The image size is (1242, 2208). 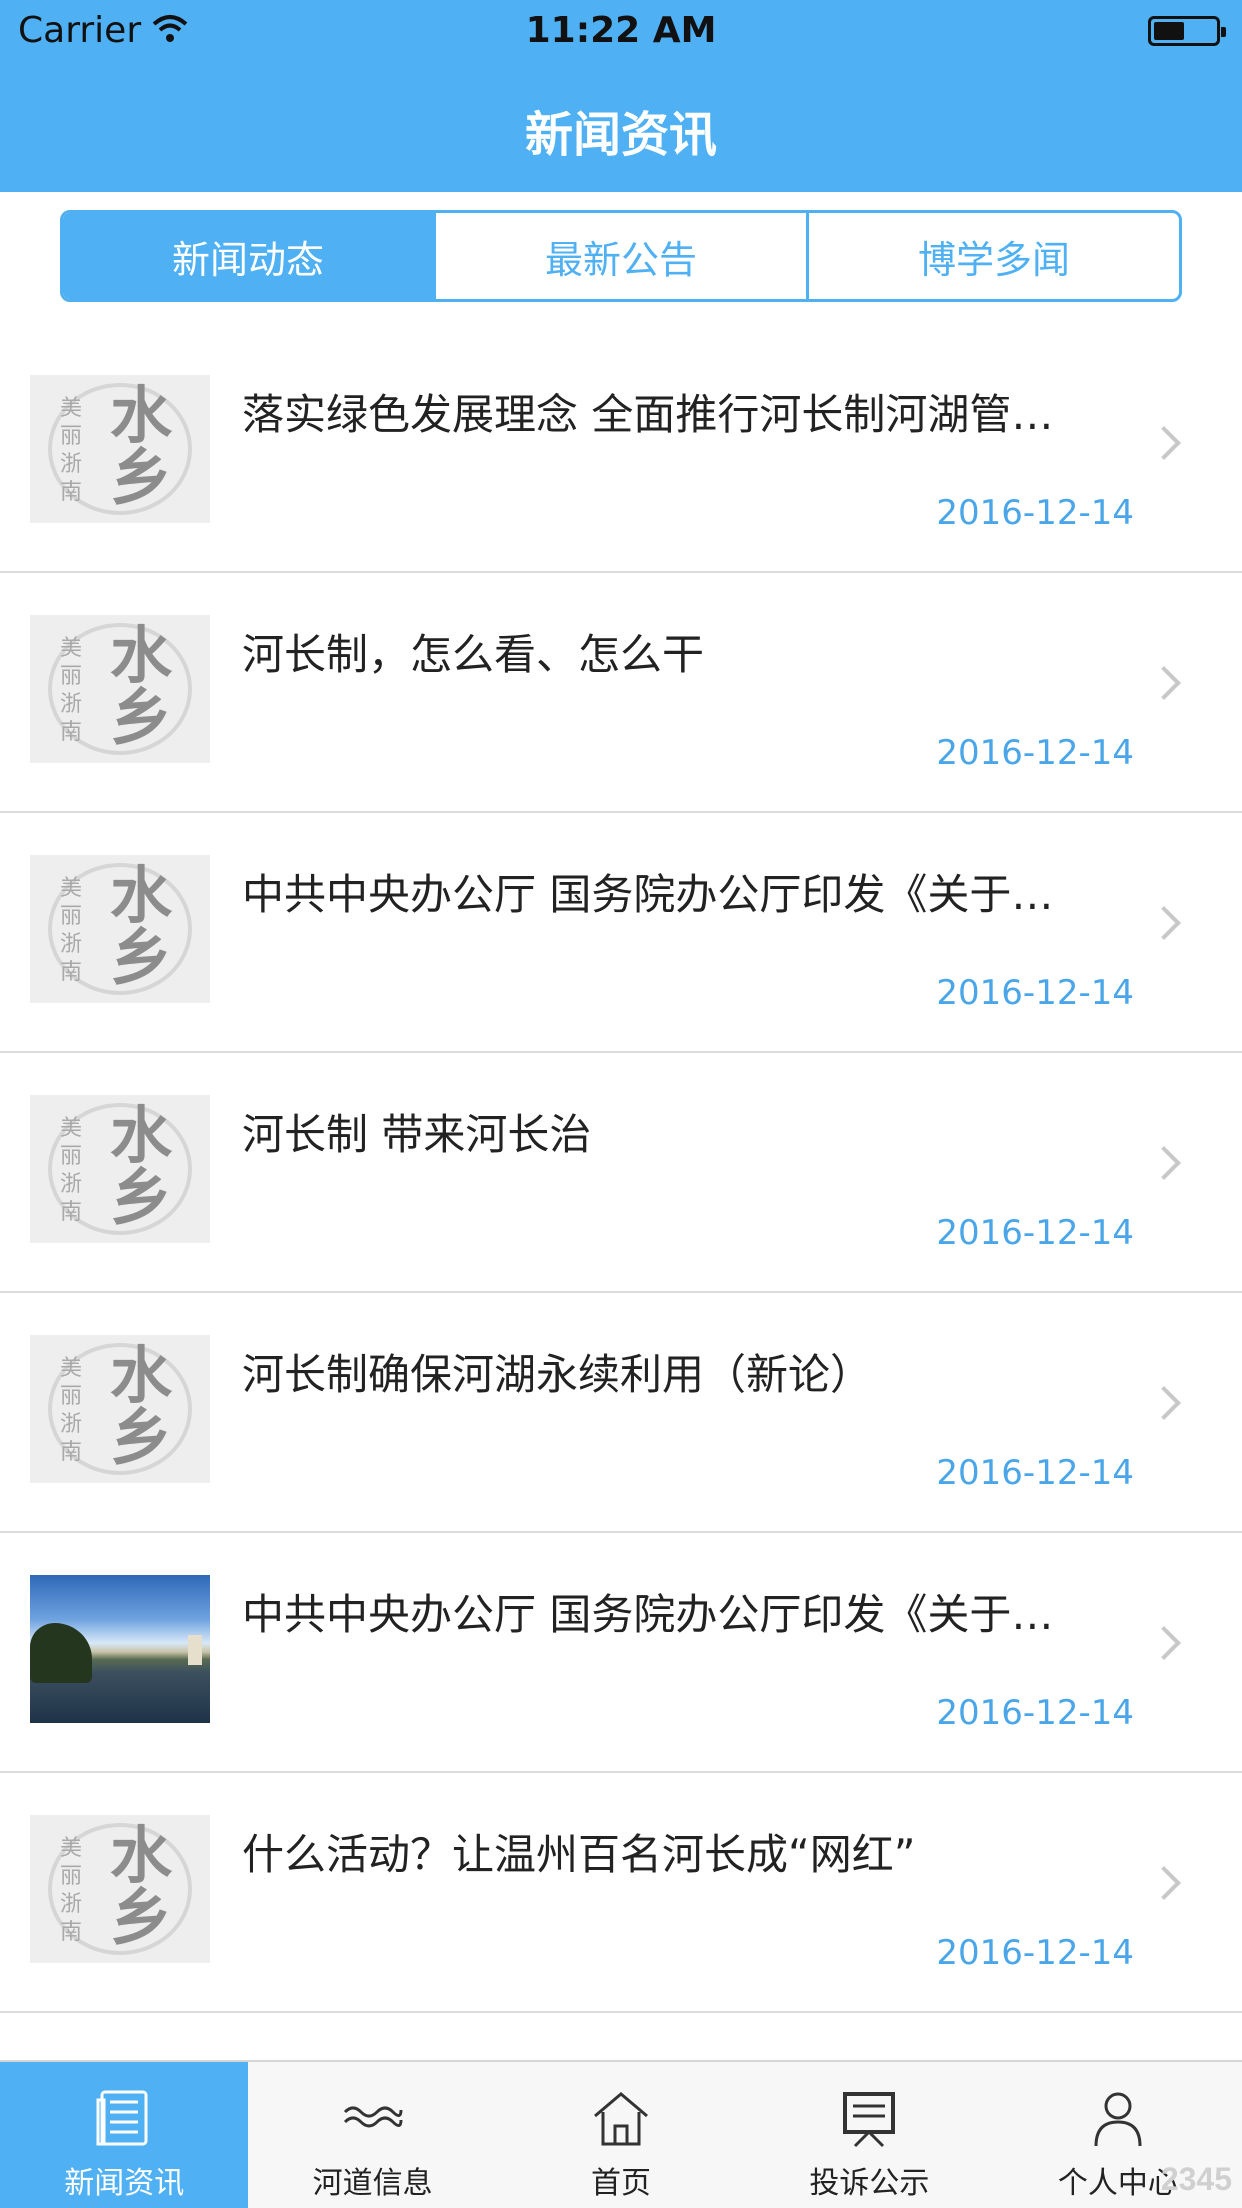 I want to click on news-item: 美丽浙南 水乡 河长制，怎么看、怎么干 2016-12-14, so click(x=621, y=693).